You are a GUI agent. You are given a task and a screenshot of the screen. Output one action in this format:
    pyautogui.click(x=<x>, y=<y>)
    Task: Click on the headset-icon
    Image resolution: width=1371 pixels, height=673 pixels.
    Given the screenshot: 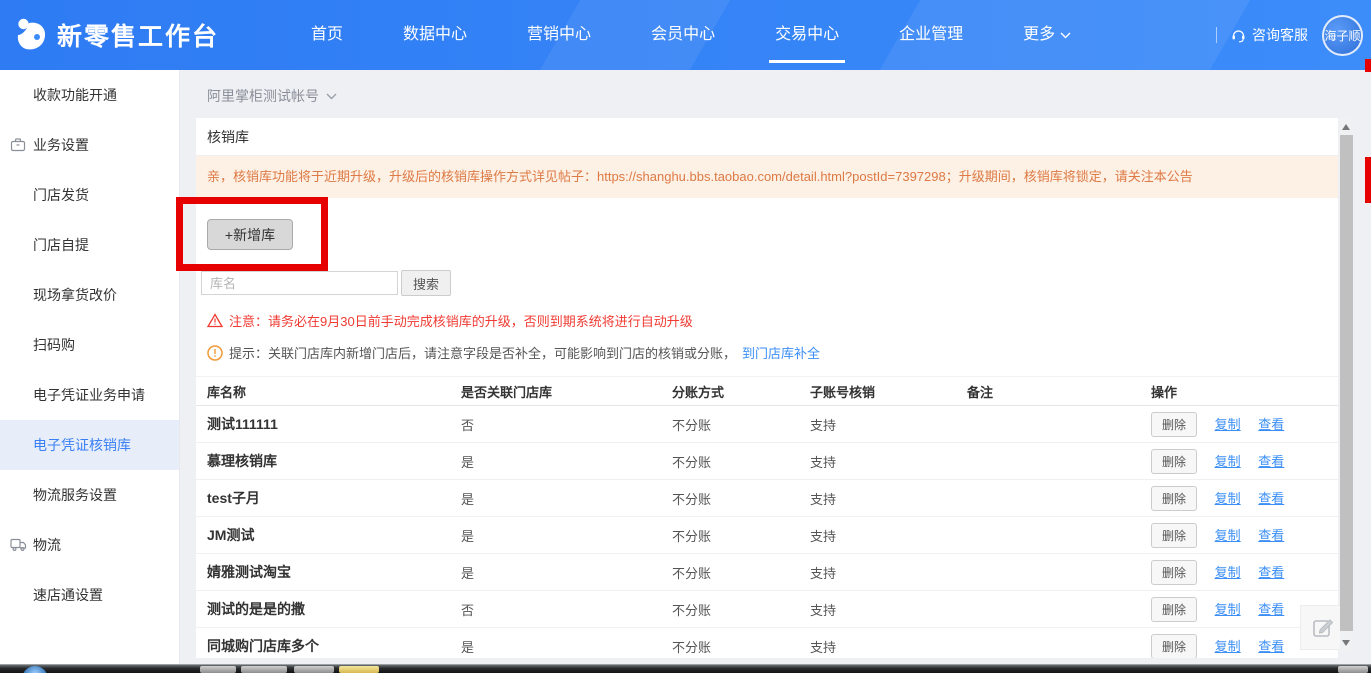 What is the action you would take?
    pyautogui.click(x=1238, y=35)
    